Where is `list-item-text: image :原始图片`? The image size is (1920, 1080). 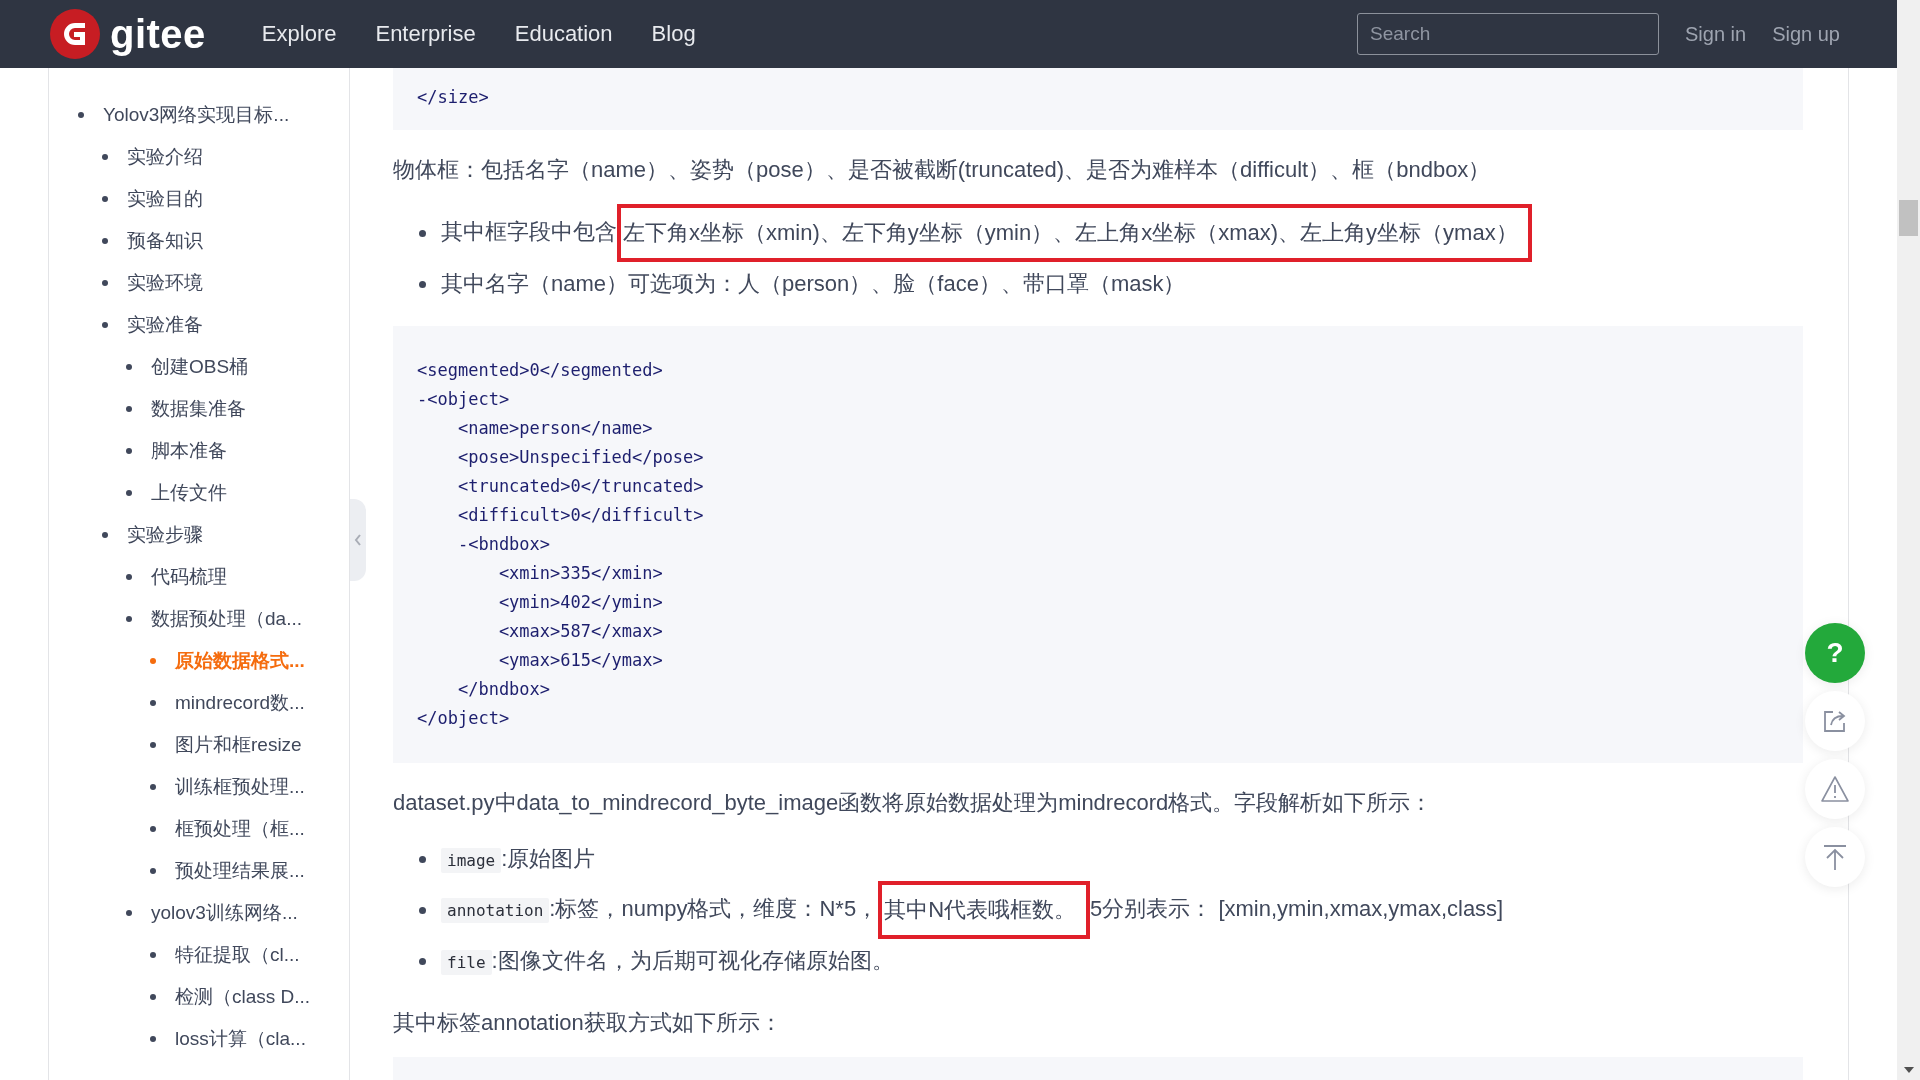
list-item-text: image :原始图片 is located at coordinates (518, 859).